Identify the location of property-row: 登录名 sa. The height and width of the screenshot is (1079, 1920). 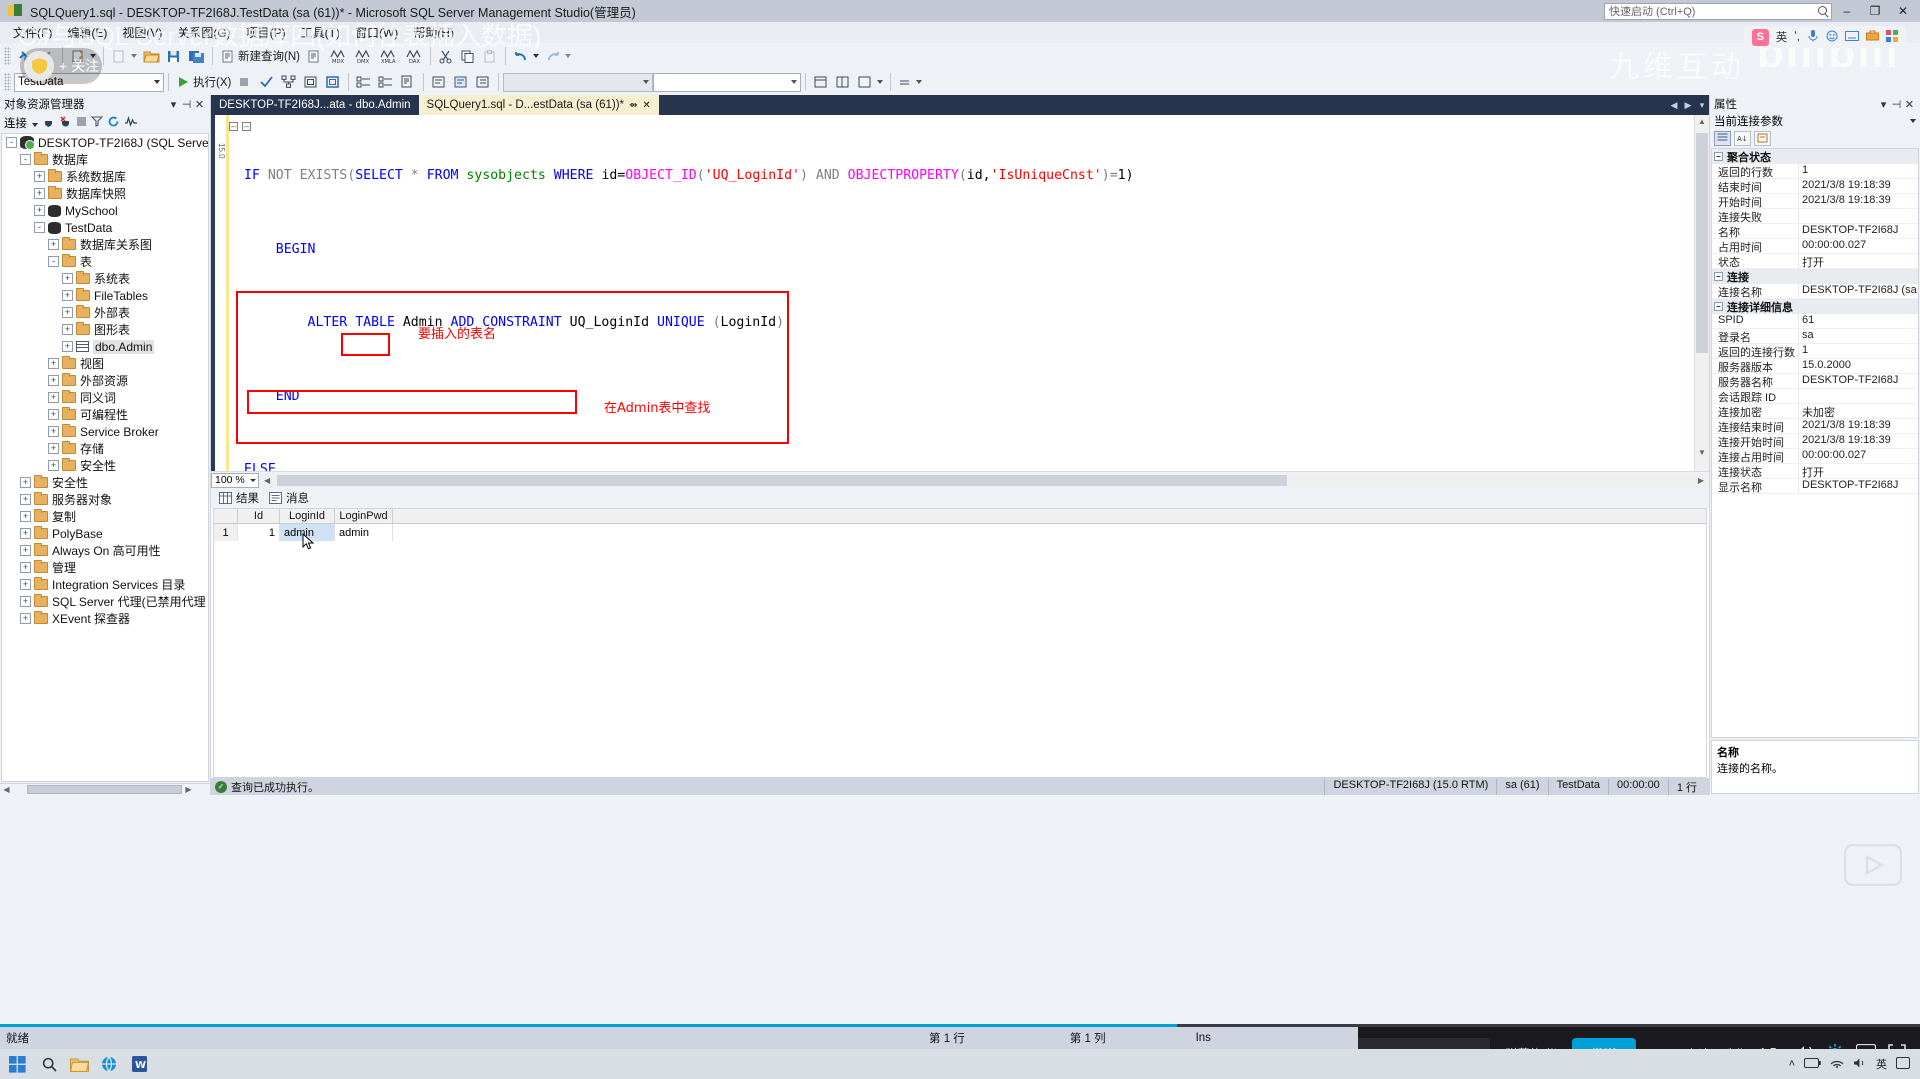
(1815, 336).